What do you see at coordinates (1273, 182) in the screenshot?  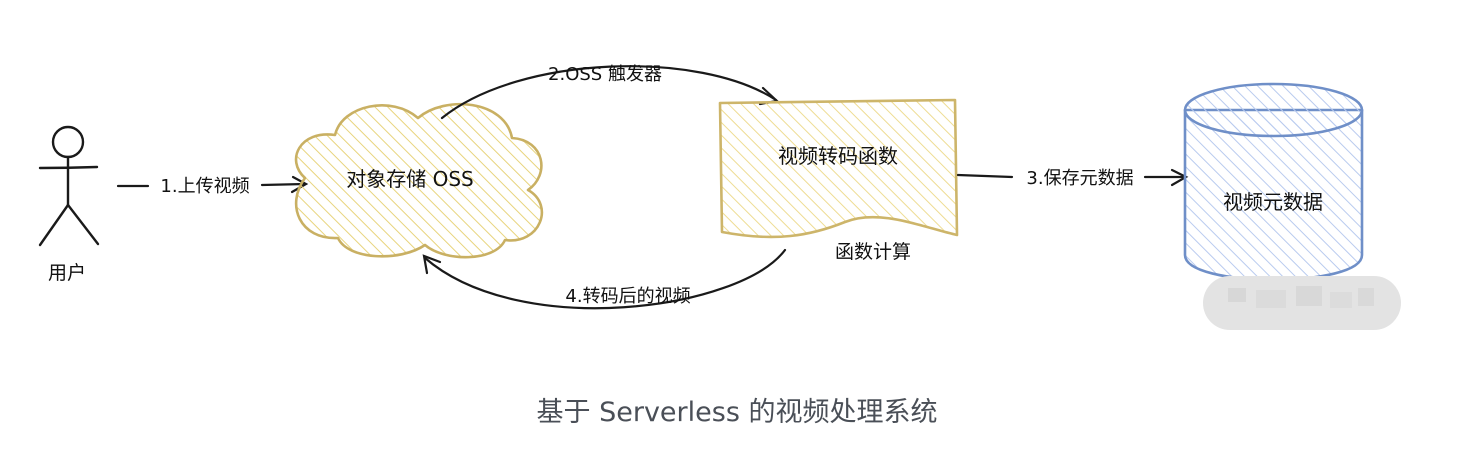 I see `metadata-database` at bounding box center [1273, 182].